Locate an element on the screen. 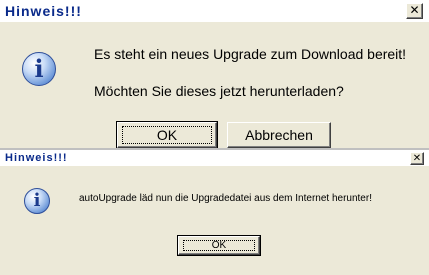 The height and width of the screenshot is (275, 429). cancel-button: Abbrechen is located at coordinates (279, 135).